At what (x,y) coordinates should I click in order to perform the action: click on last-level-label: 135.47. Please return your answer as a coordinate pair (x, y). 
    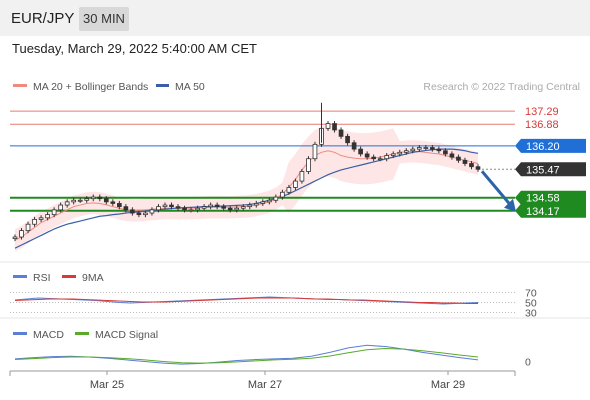
    Looking at the image, I should click on (543, 170).